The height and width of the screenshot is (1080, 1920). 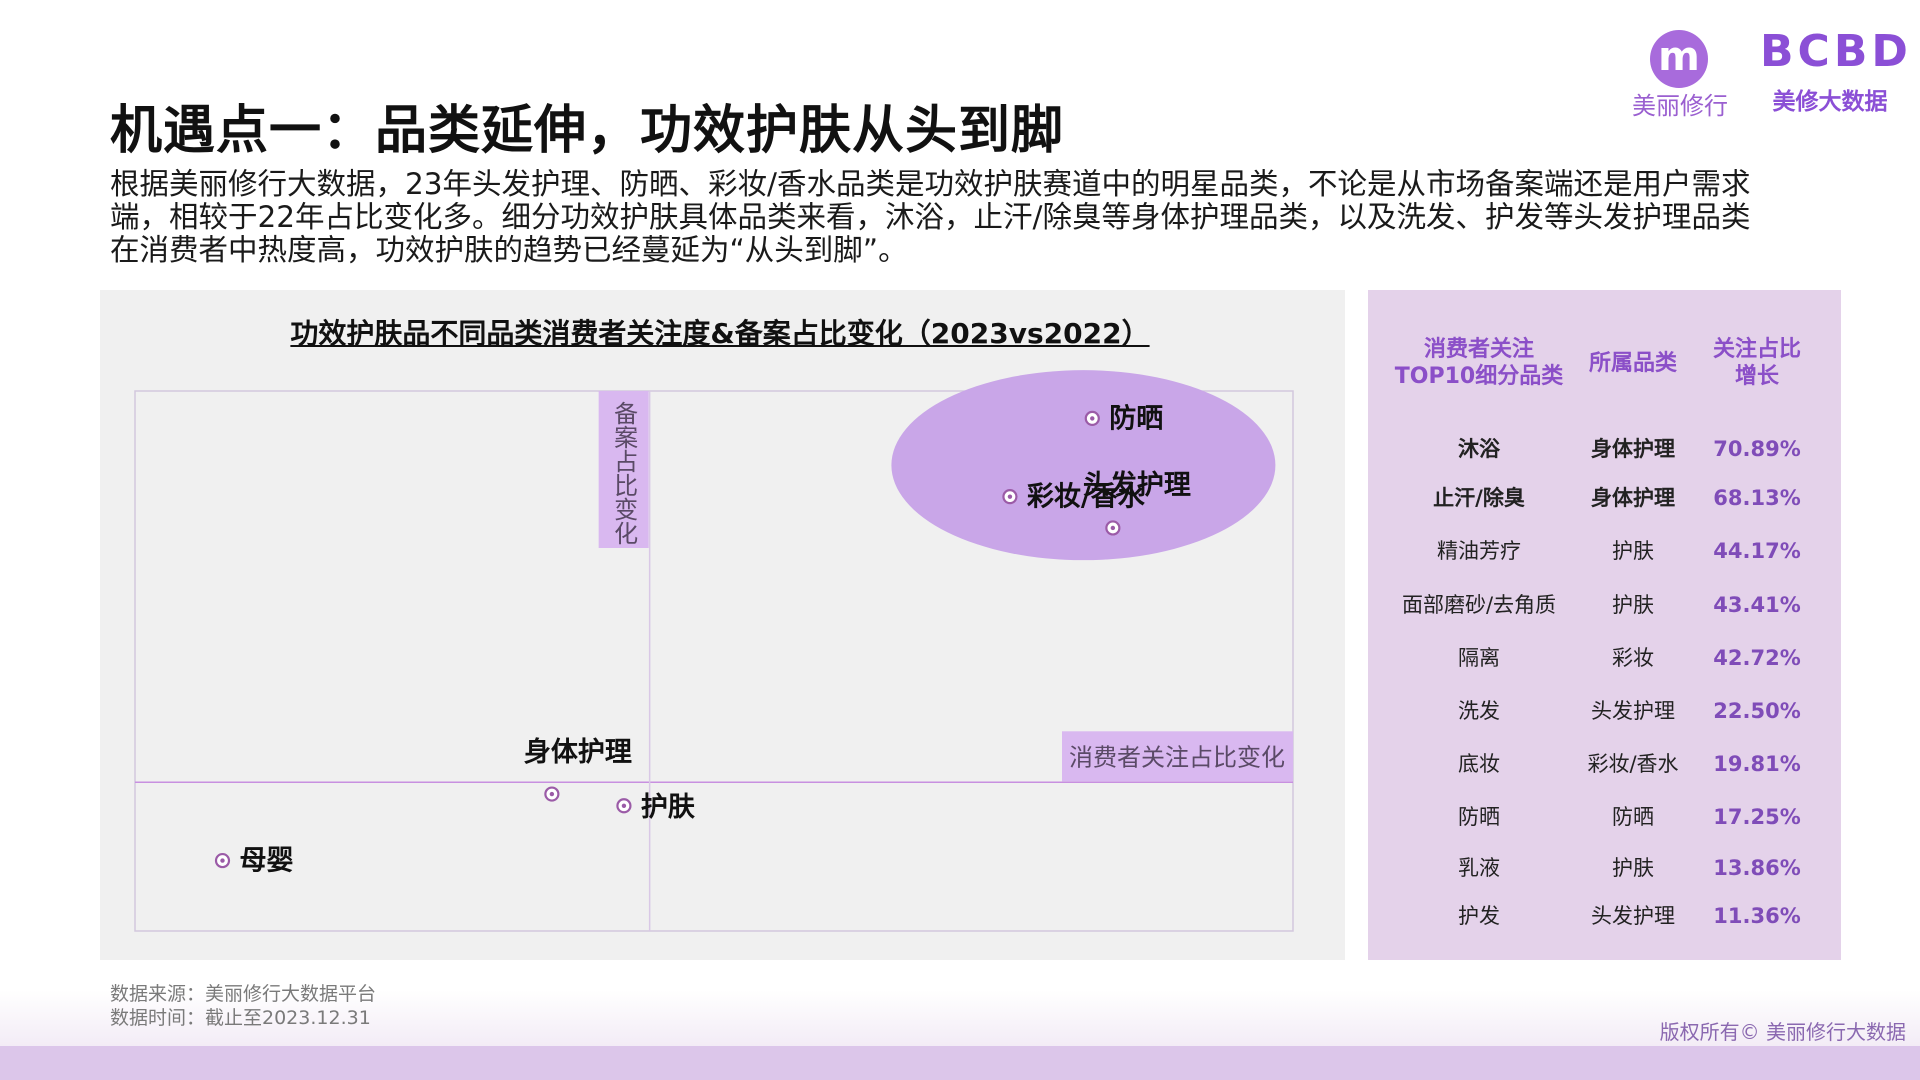 What do you see at coordinates (1783, 1030) in the screenshot?
I see `copyright: 版权所有© 美丽修行大数据` at bounding box center [1783, 1030].